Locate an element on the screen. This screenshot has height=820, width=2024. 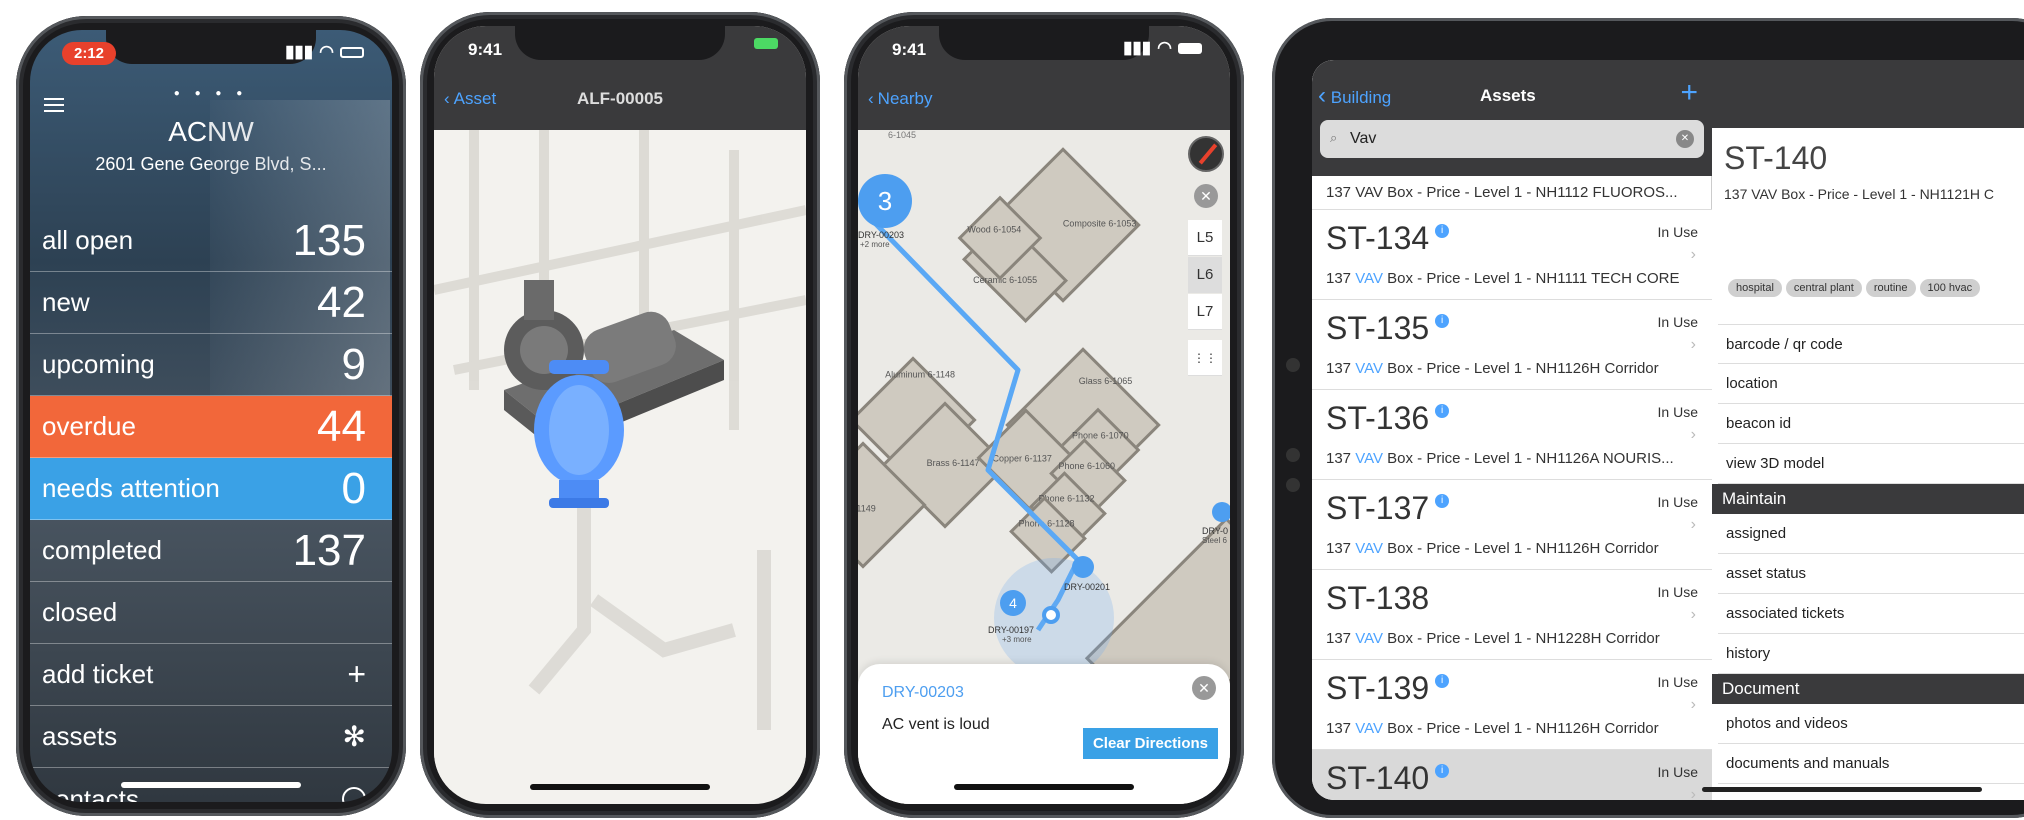
field-label: photos and videos is located at coordinates (1787, 723).